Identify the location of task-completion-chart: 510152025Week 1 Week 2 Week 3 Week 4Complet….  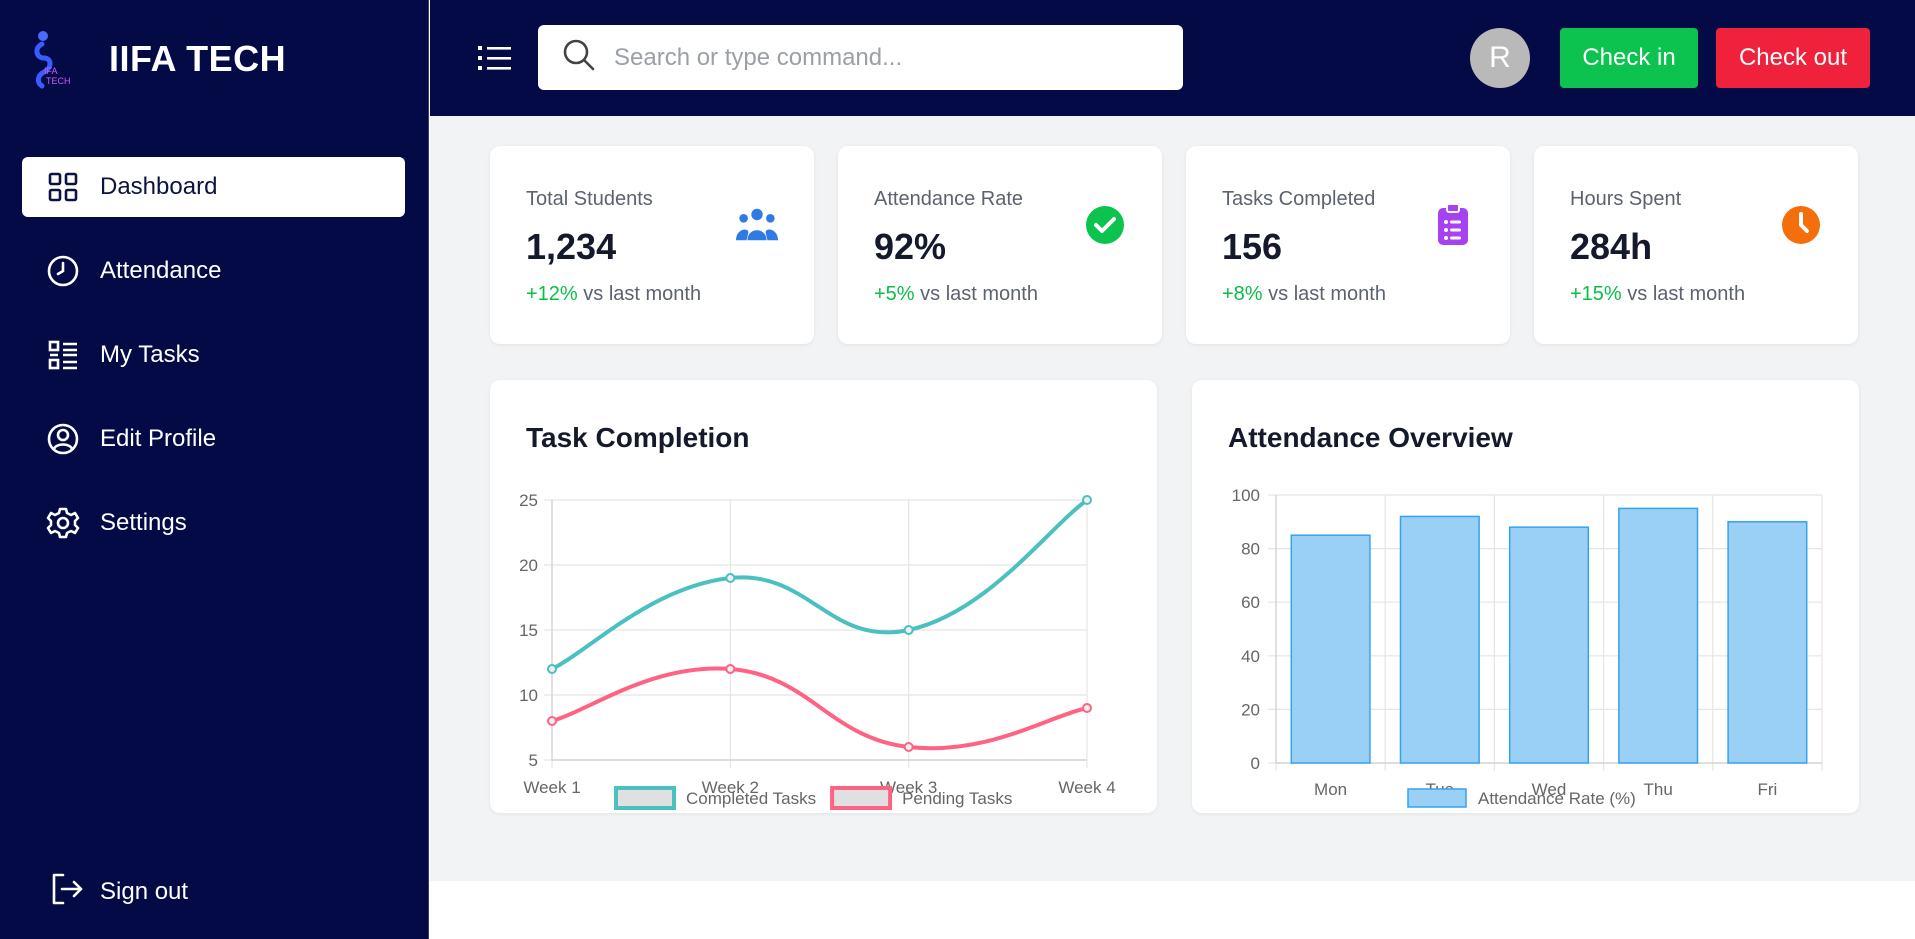
(817, 650).